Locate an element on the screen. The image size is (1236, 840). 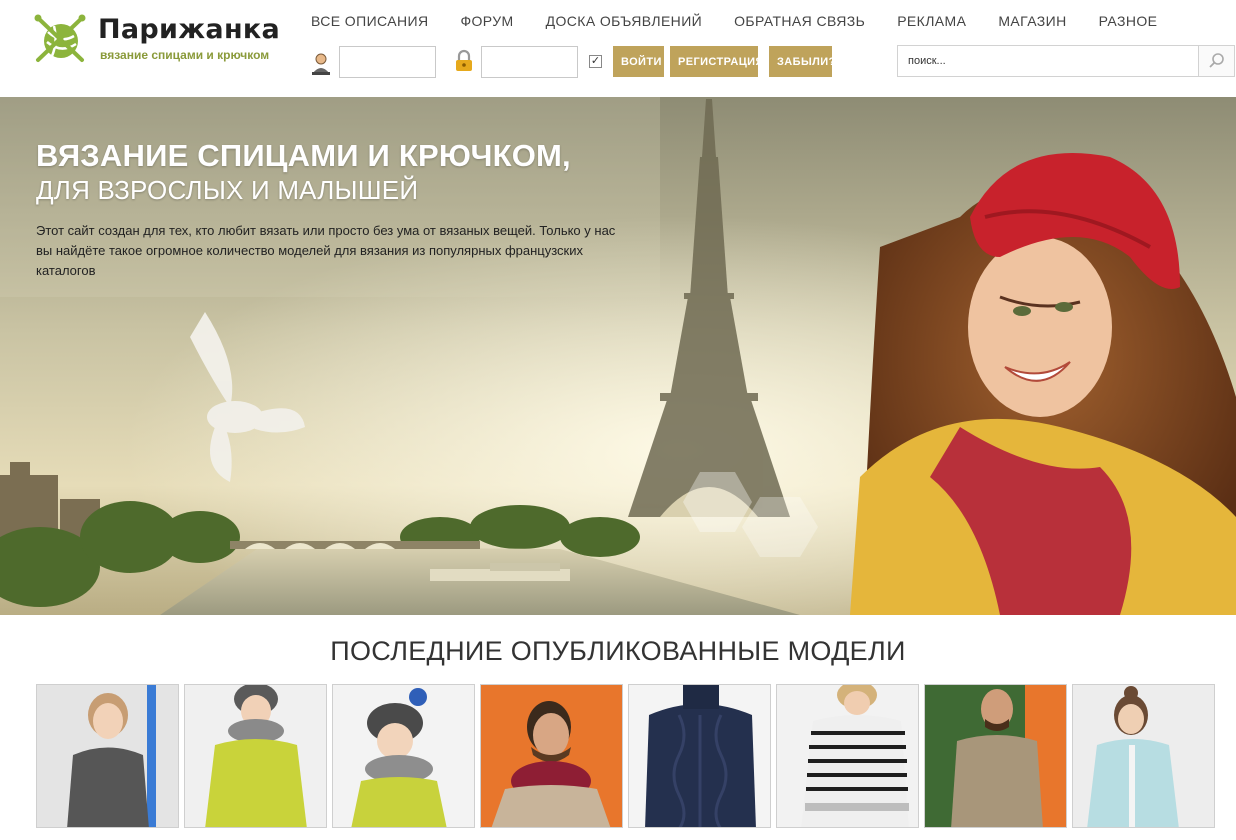
nav-item-classifieds: ДОСКА ОБЪЯВЛЕНИЙ is located at coordinates (624, 21).